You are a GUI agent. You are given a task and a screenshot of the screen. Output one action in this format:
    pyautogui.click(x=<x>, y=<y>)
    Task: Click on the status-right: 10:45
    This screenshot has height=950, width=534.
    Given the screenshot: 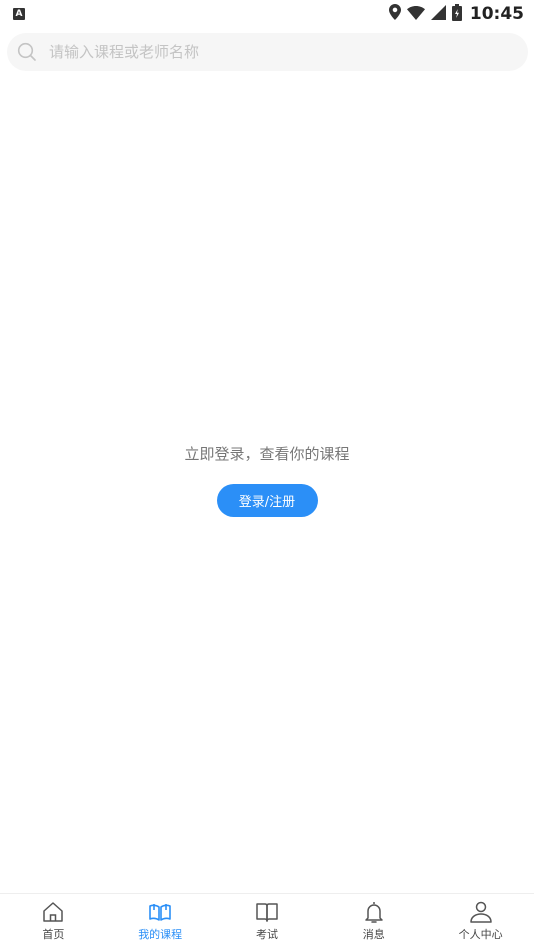 What is the action you would take?
    pyautogui.click(x=456, y=14)
    